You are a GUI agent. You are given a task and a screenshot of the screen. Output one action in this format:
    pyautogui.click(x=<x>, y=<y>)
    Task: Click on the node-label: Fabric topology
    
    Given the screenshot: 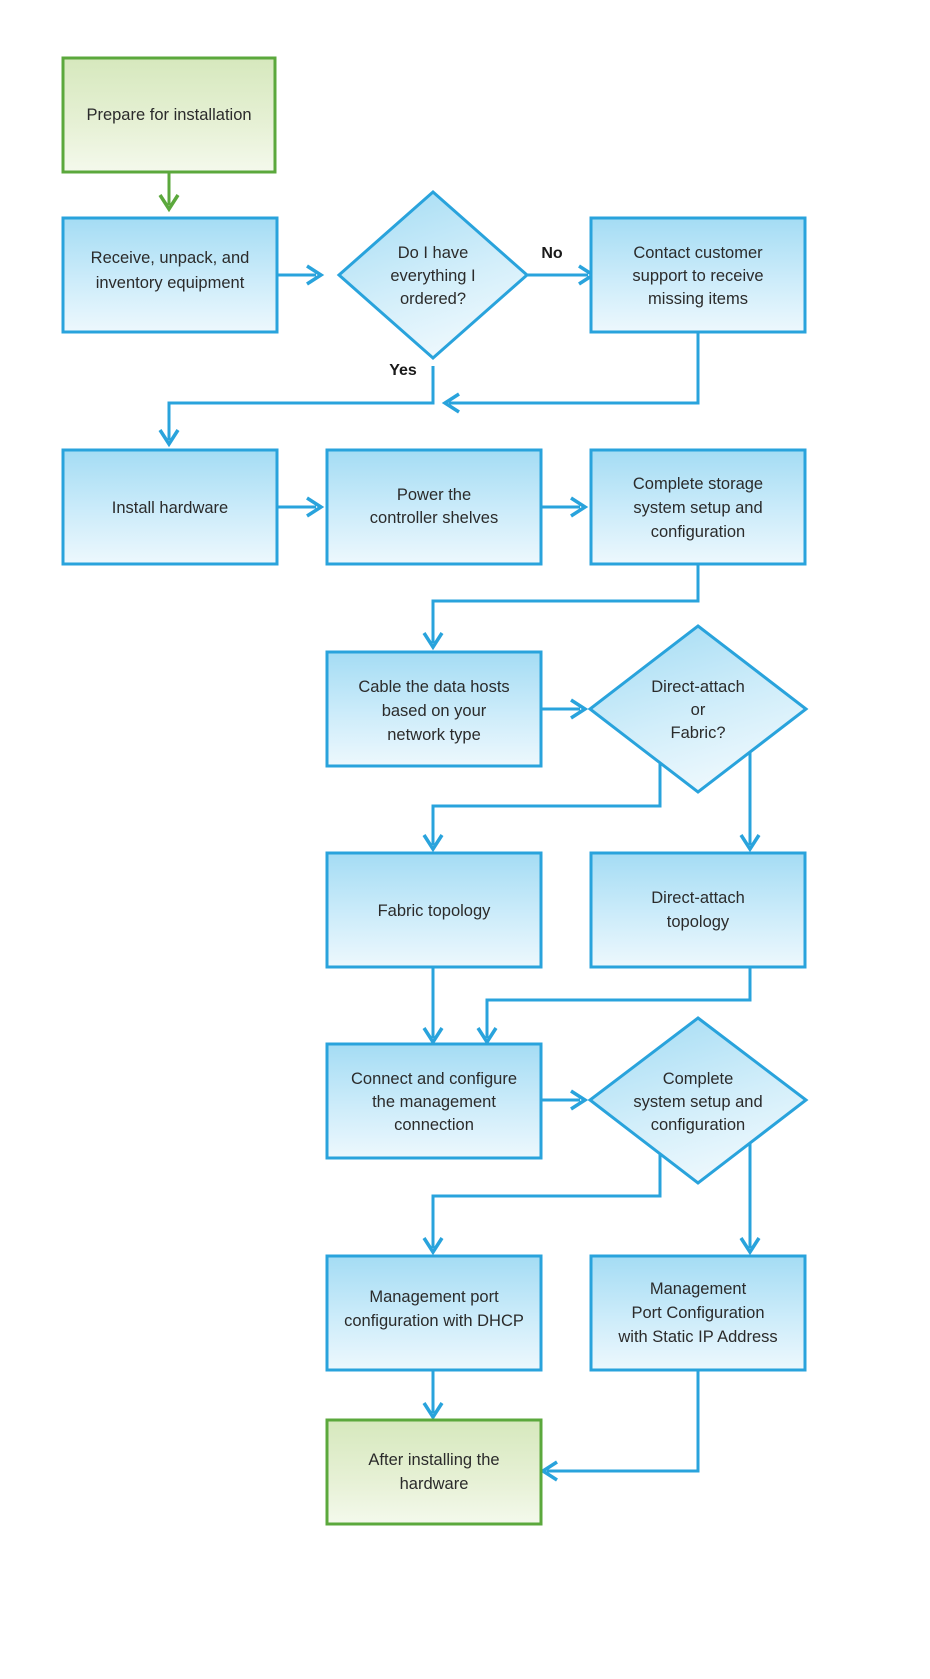 What is the action you would take?
    pyautogui.click(x=435, y=911)
    